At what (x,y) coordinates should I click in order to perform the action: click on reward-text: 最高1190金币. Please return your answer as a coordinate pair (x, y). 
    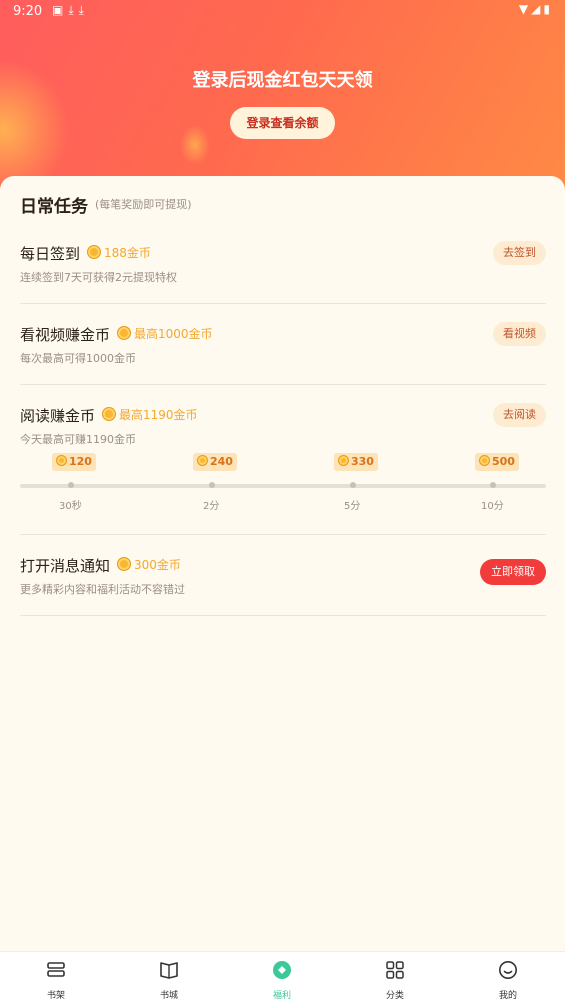
    Looking at the image, I should click on (158, 415).